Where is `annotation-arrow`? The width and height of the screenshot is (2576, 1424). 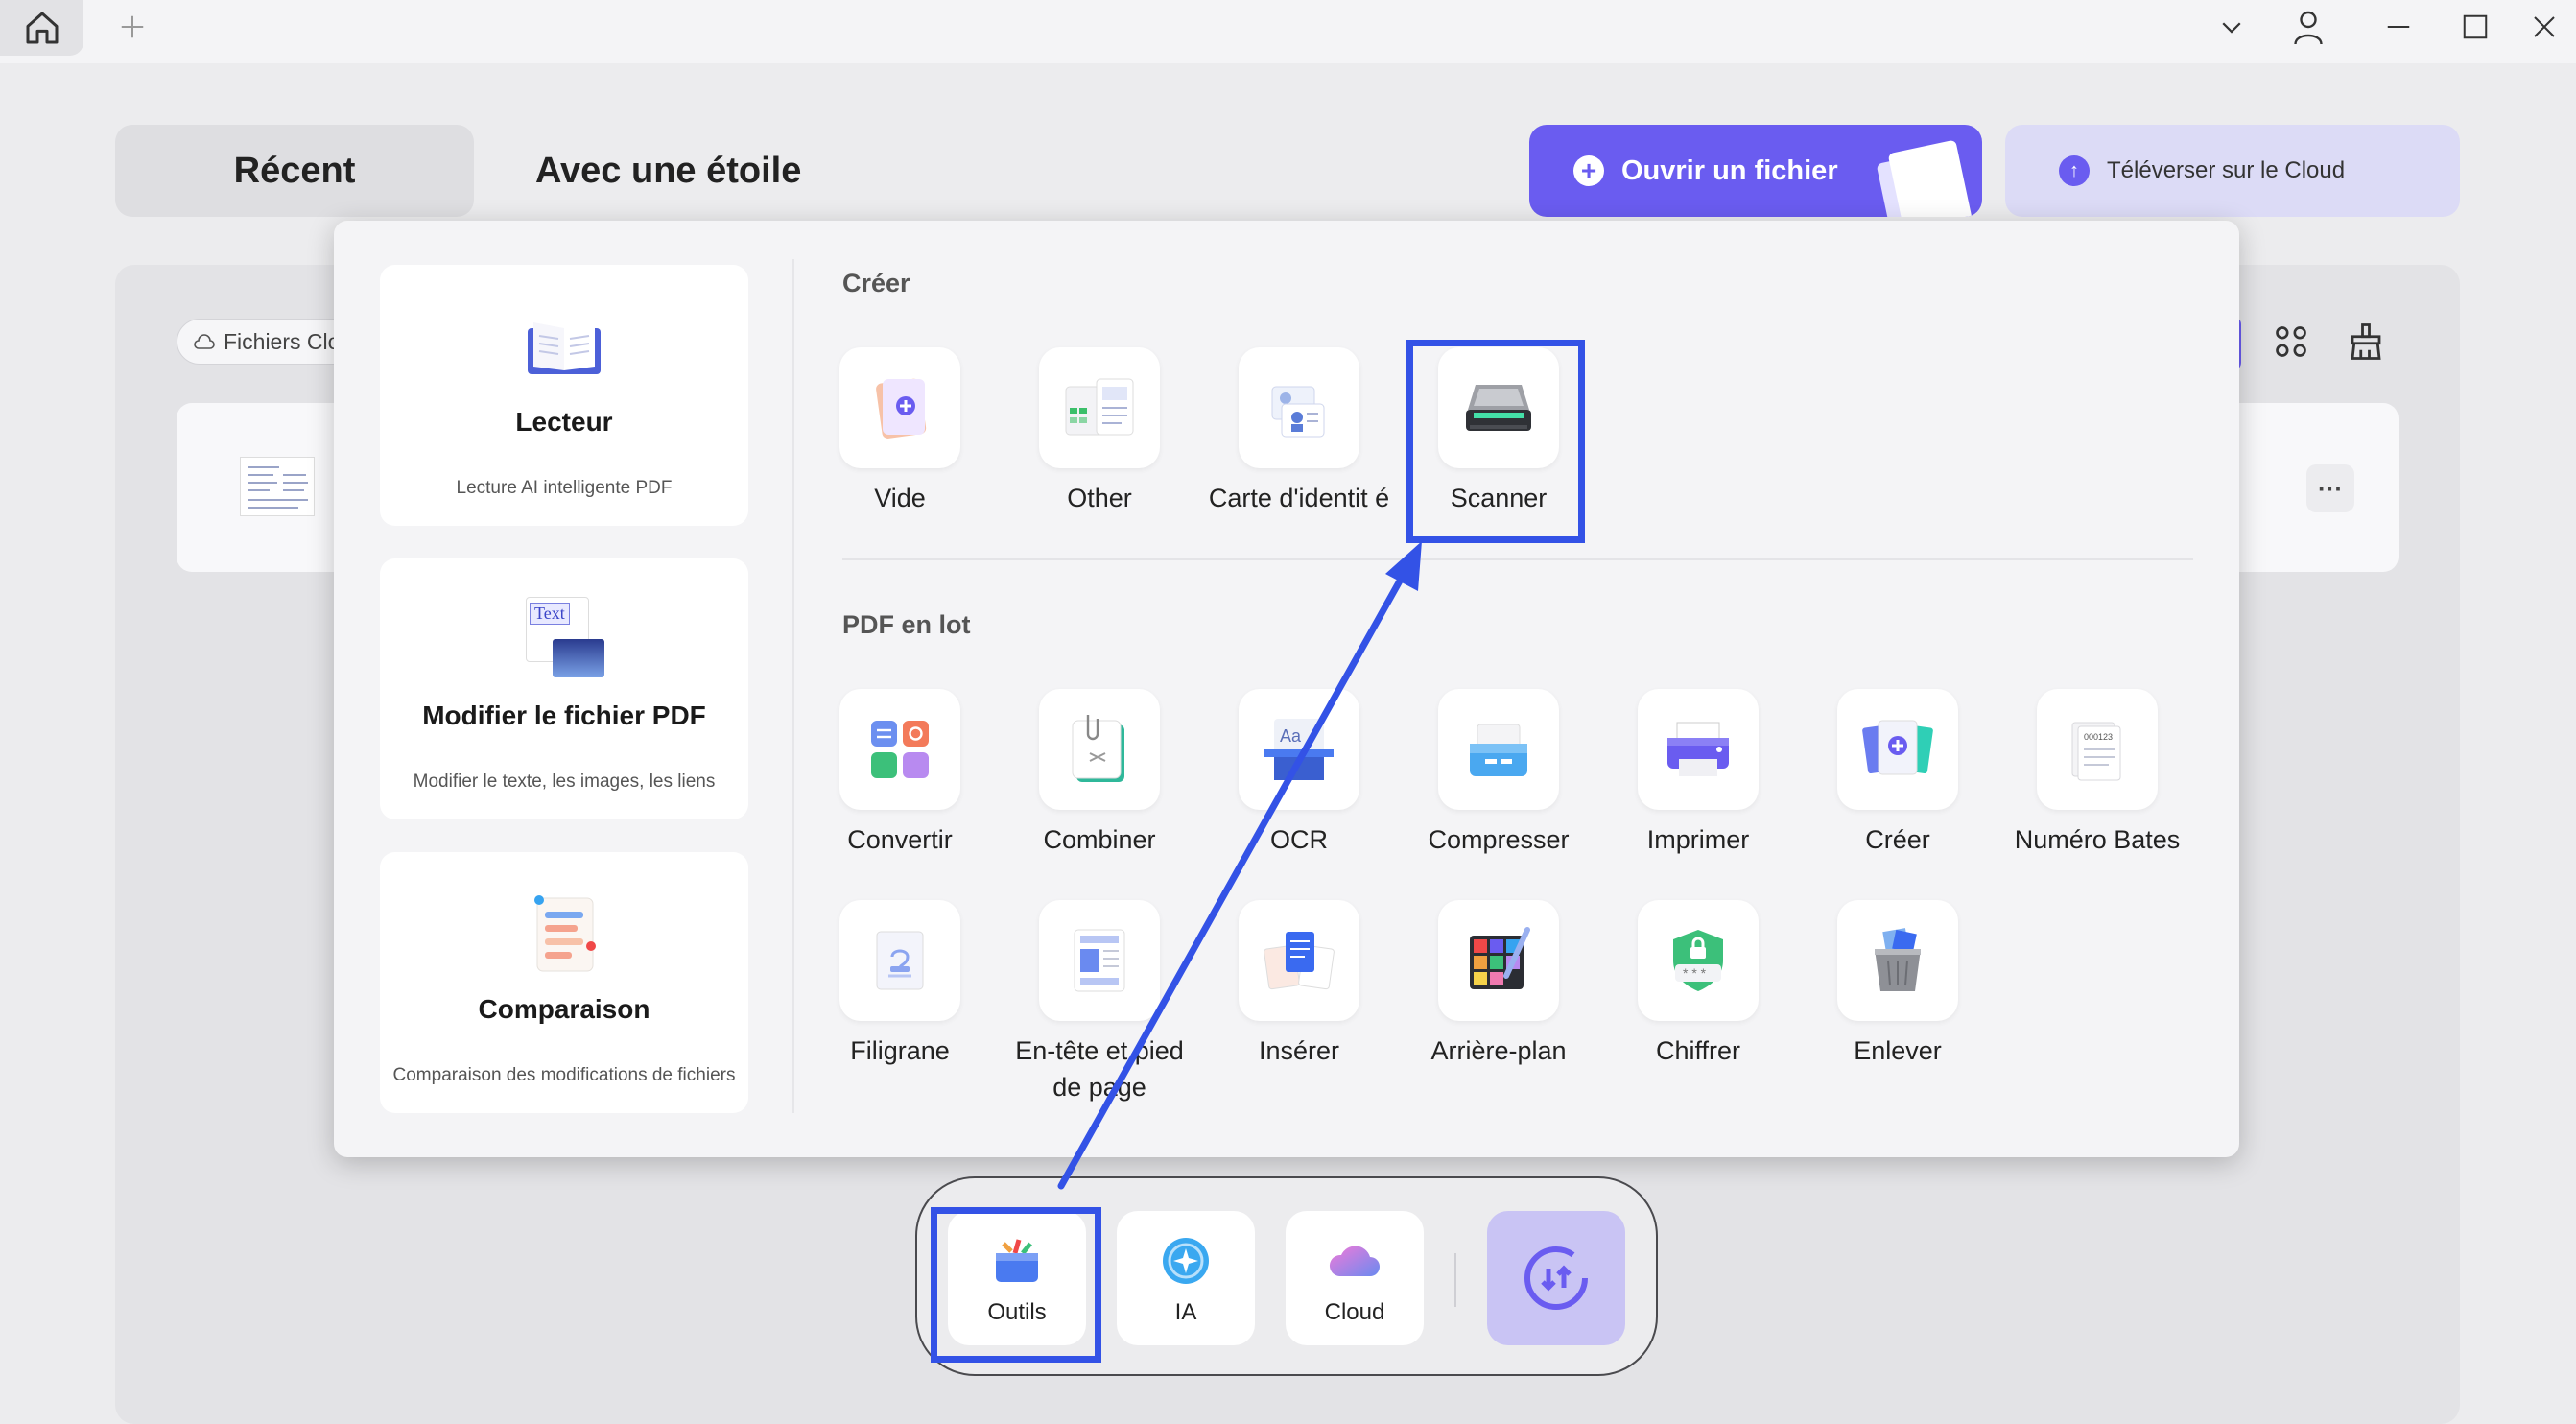
annotation-arrow is located at coordinates (1240, 865).